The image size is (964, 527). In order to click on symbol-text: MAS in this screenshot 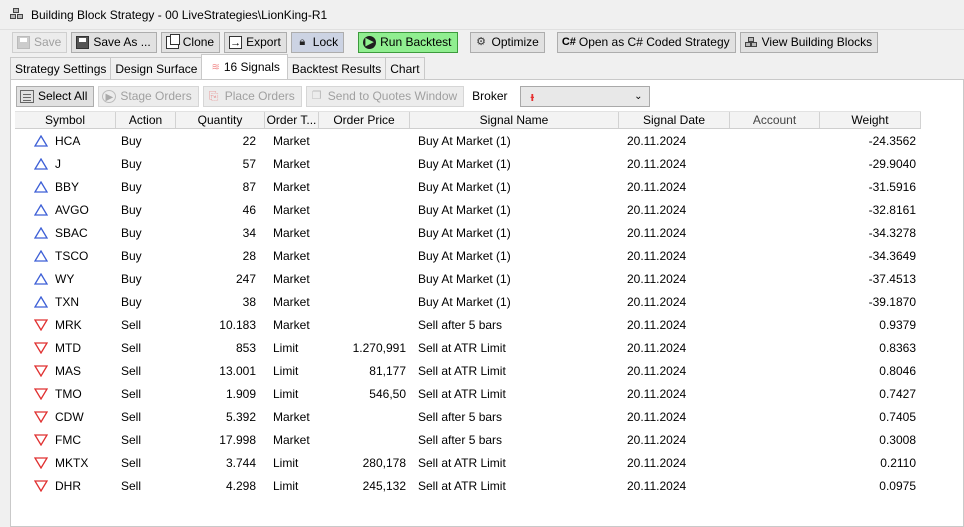, I will do `click(68, 370)`.